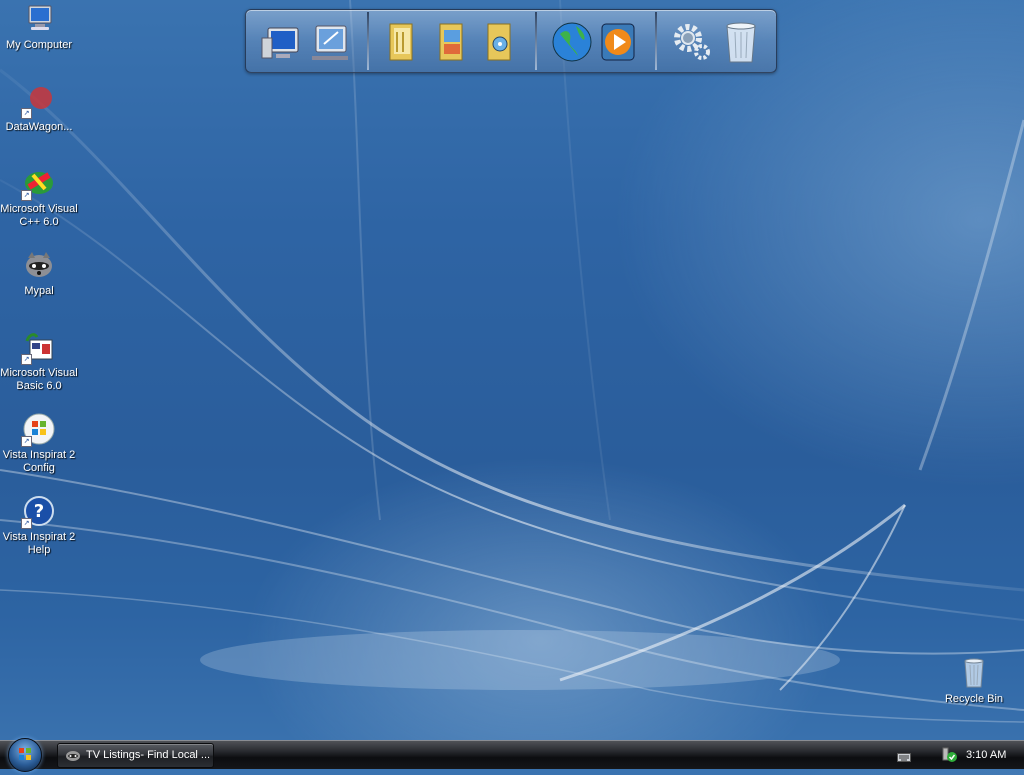 The image size is (1024, 775). What do you see at coordinates (499, 42) in the screenshot?
I see `music-folder-icon` at bounding box center [499, 42].